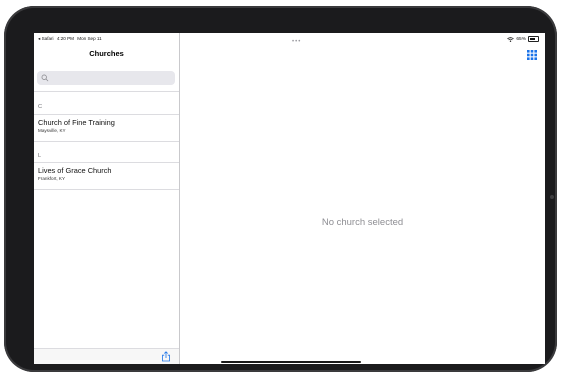  What do you see at coordinates (291, 361) in the screenshot?
I see `home-indicator` at bounding box center [291, 361].